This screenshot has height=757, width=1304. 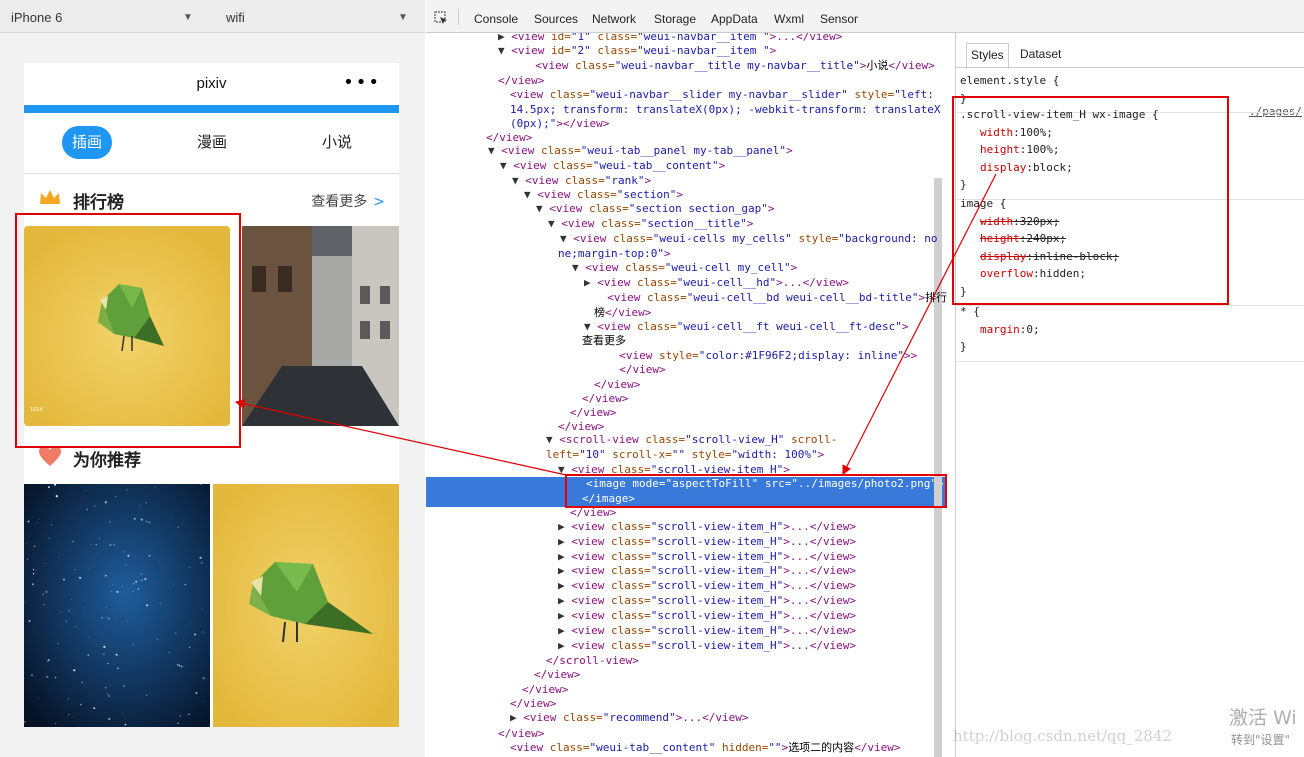 What do you see at coordinates (556, 19) in the screenshot?
I see `tab-sources: Sources` at bounding box center [556, 19].